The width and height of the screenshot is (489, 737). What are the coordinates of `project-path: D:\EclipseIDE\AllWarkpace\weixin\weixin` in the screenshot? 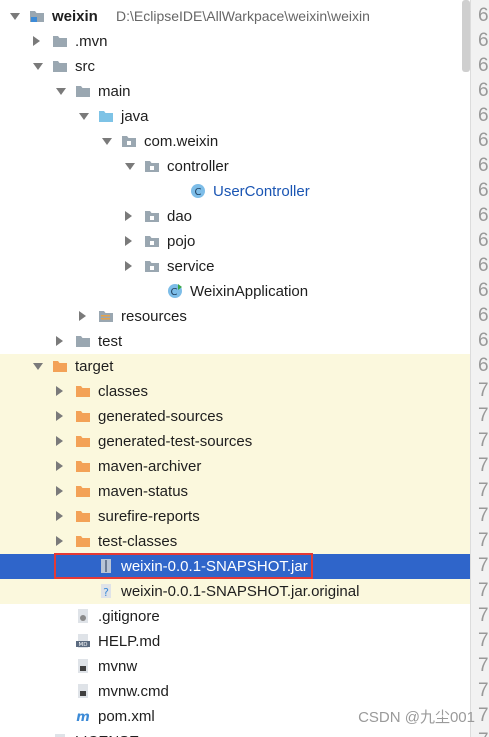 It's located at (243, 16).